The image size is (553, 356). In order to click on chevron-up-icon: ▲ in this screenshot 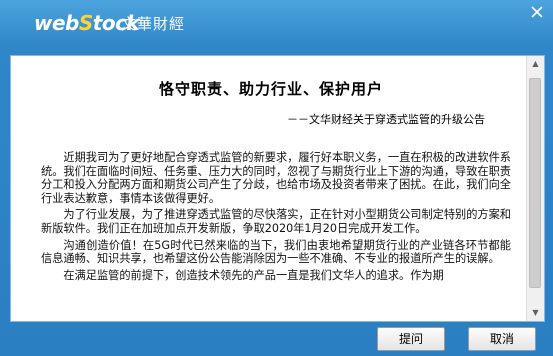, I will do `click(535, 64)`.